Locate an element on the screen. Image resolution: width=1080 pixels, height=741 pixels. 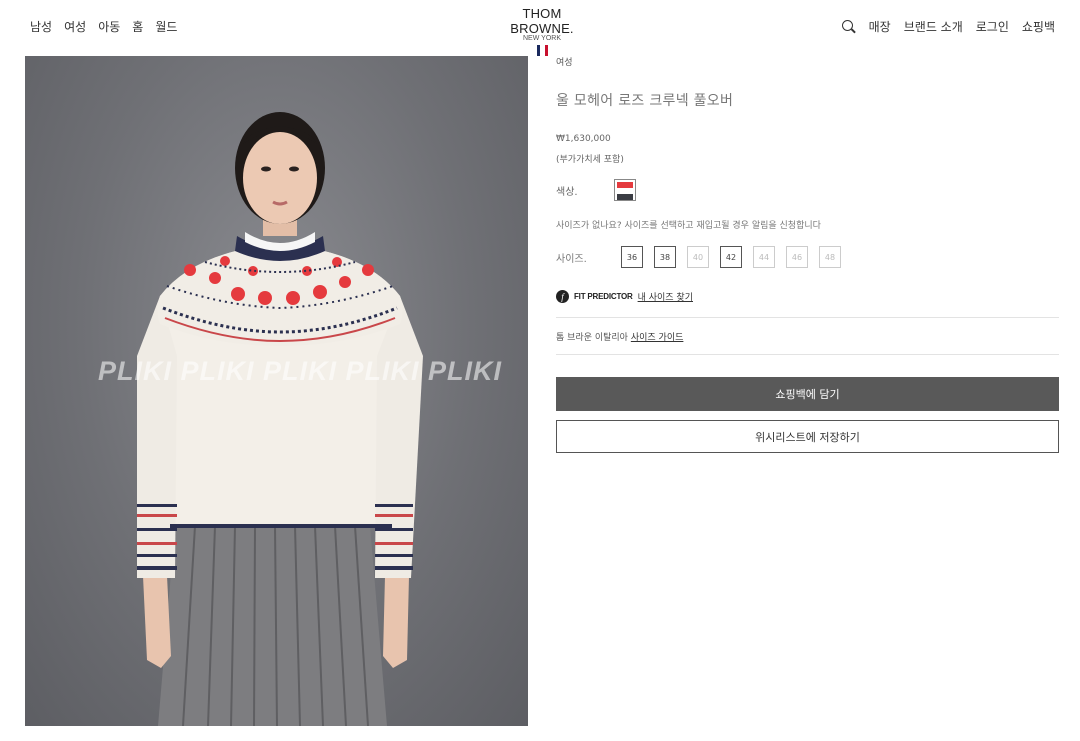
size-guide-prefix: 톰 브라운 이탈리아 is located at coordinates (592, 338).